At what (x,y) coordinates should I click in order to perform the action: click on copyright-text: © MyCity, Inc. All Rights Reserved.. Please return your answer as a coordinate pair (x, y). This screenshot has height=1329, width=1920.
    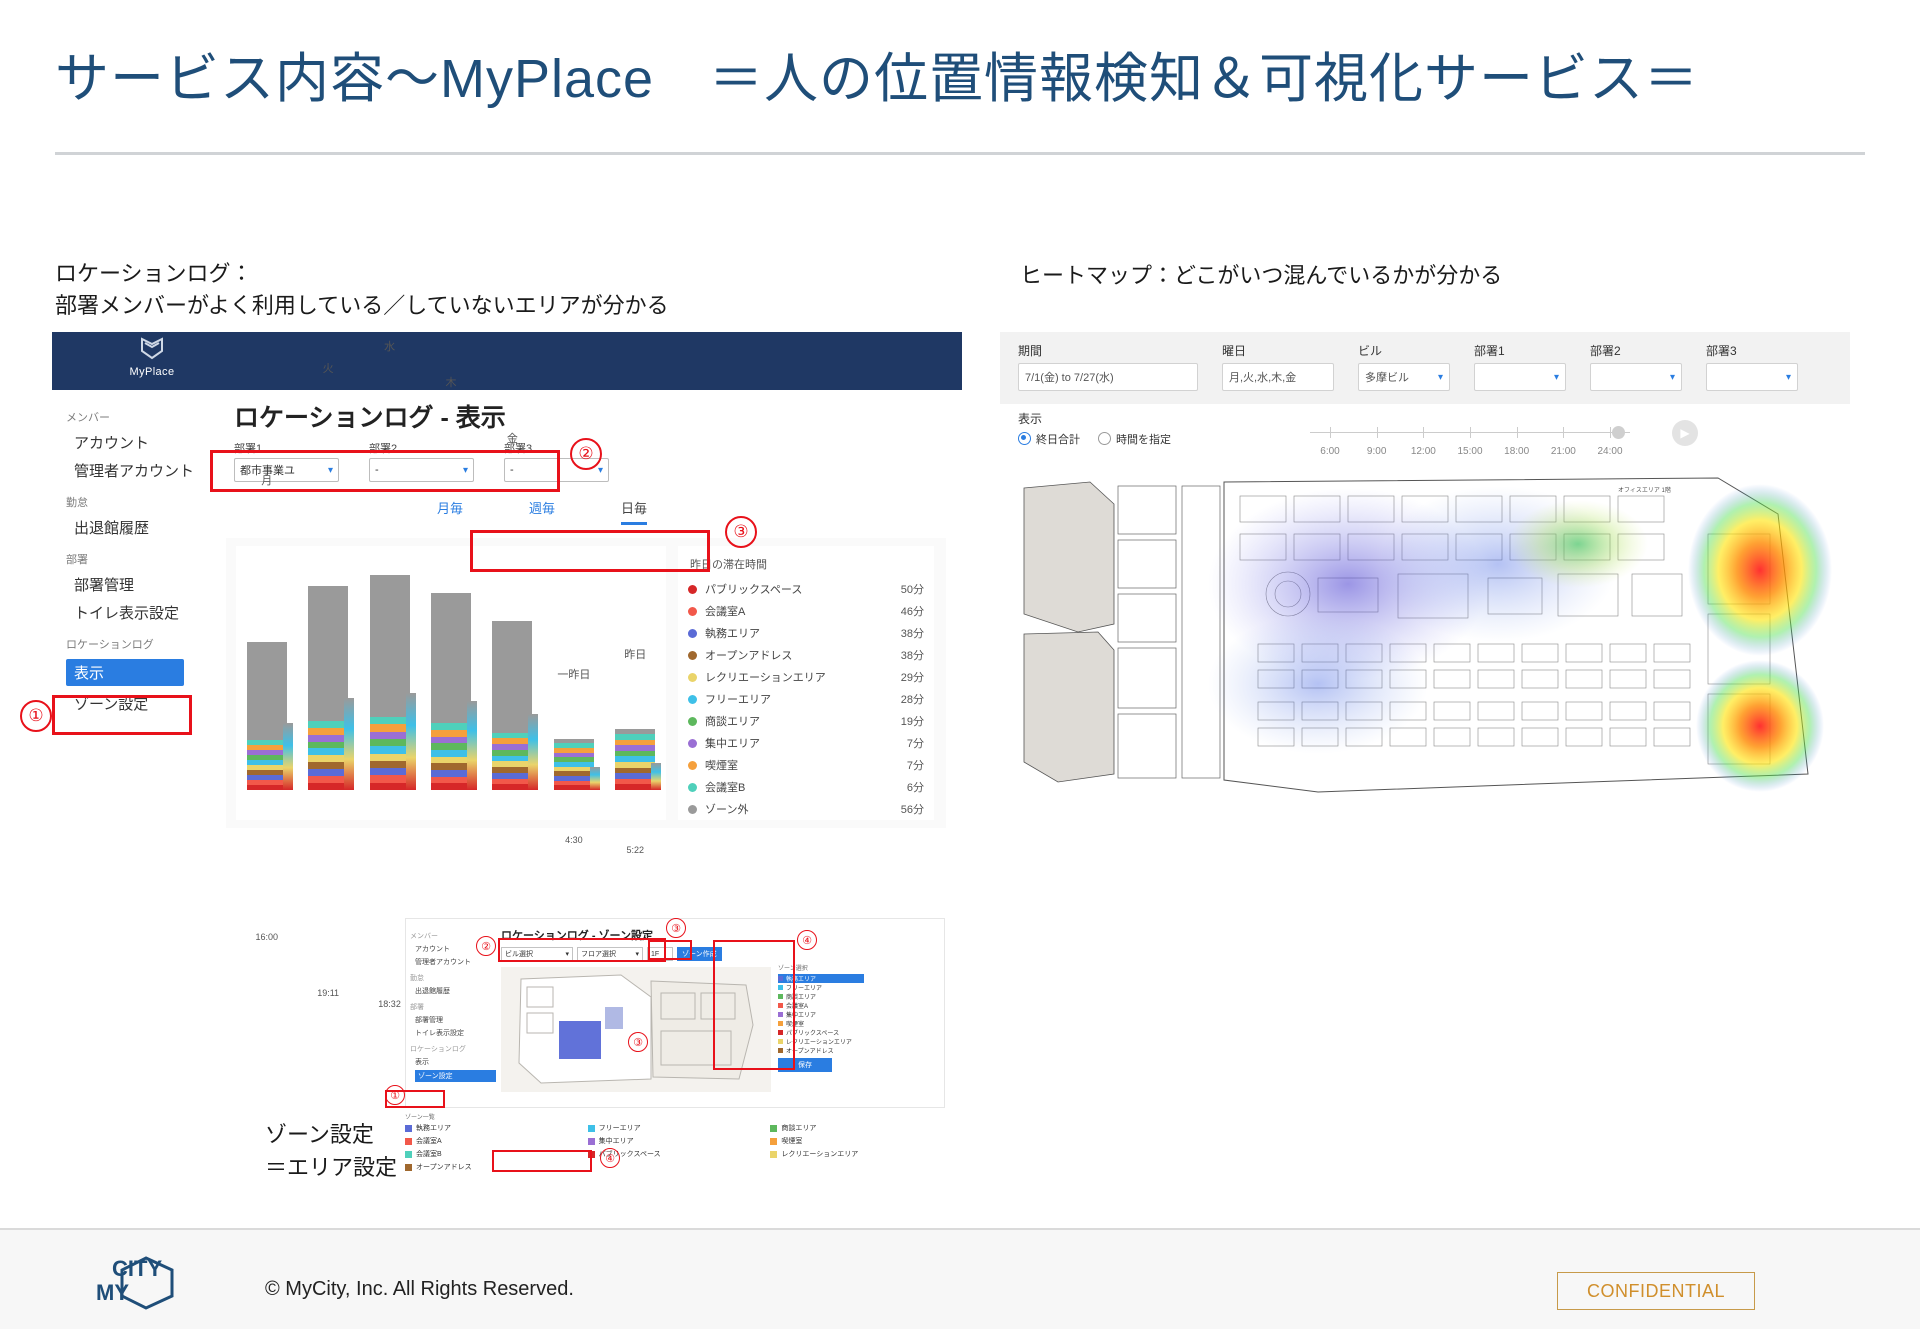
    Looking at the image, I should click on (419, 1289).